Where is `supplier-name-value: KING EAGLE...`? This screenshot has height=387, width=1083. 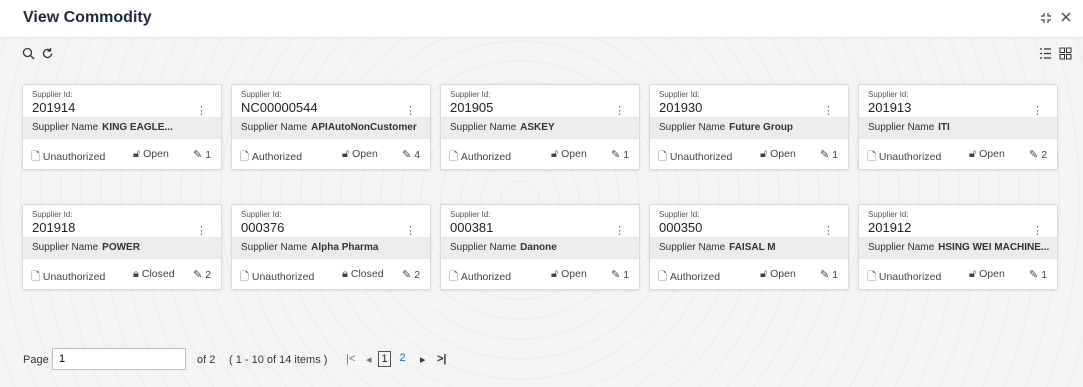
supplier-name-value: KING EAGLE... is located at coordinates (137, 127).